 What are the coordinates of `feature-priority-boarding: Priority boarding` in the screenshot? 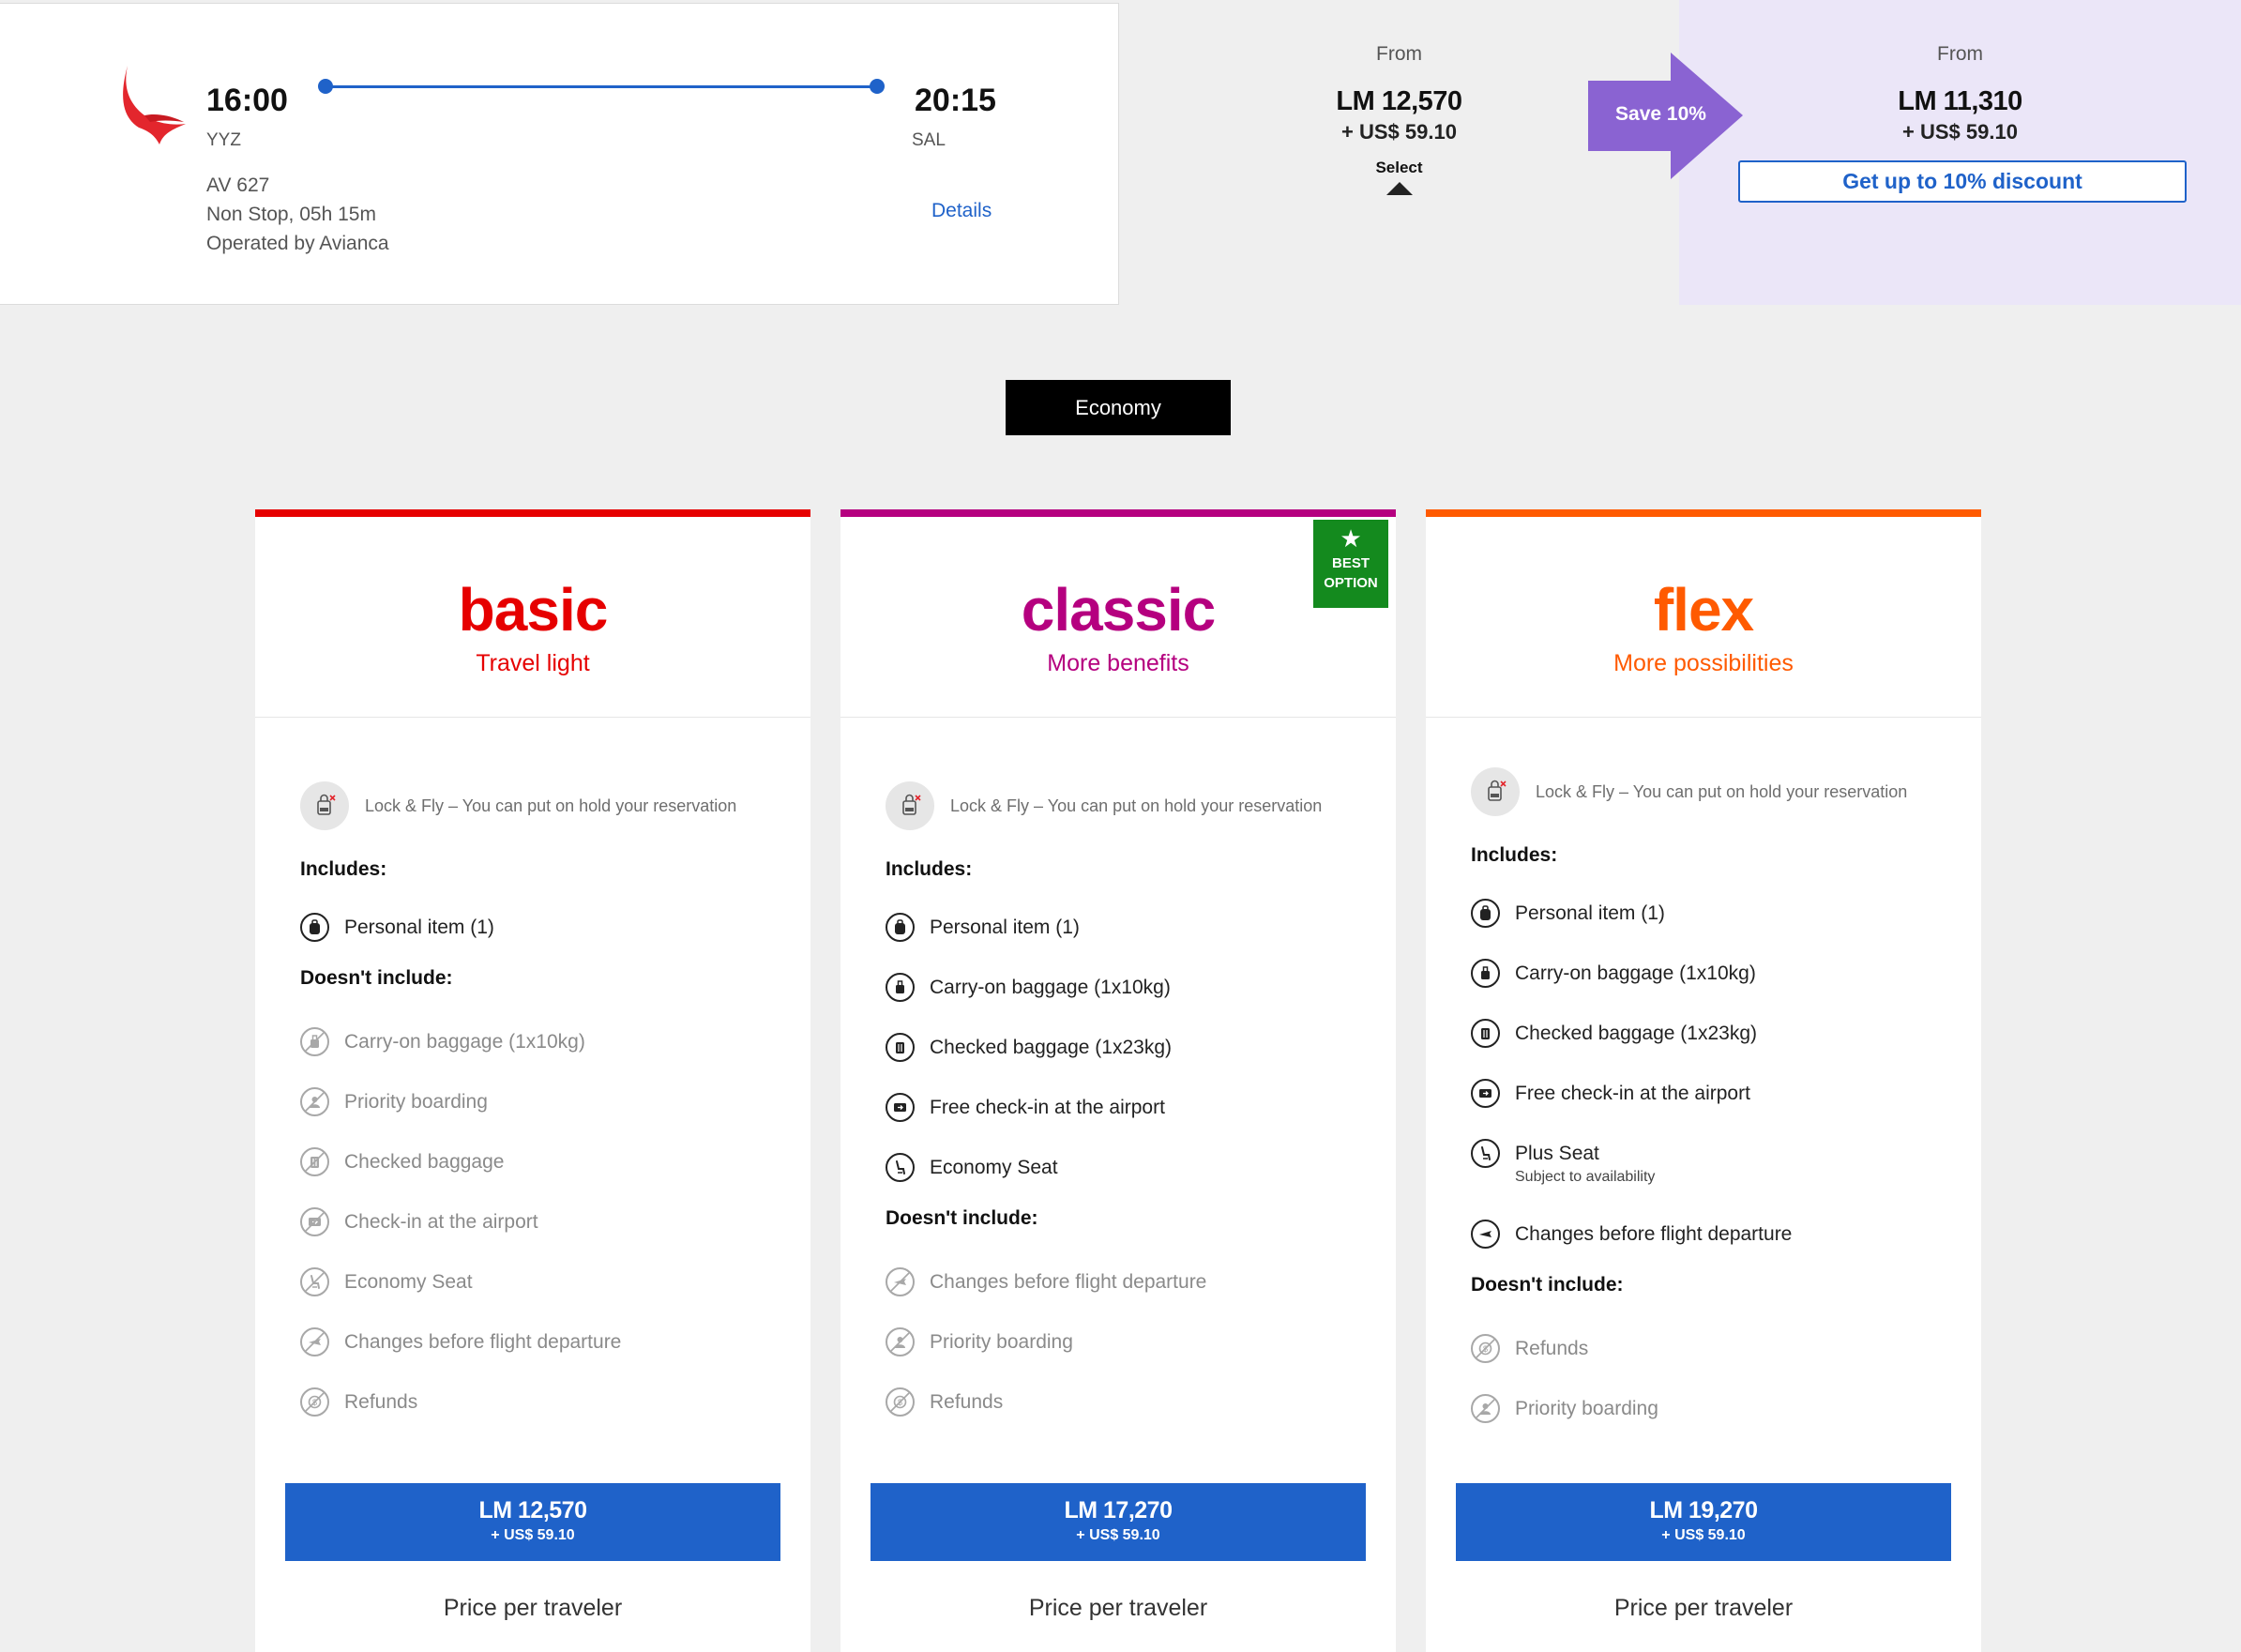 It's located at (394, 1101).